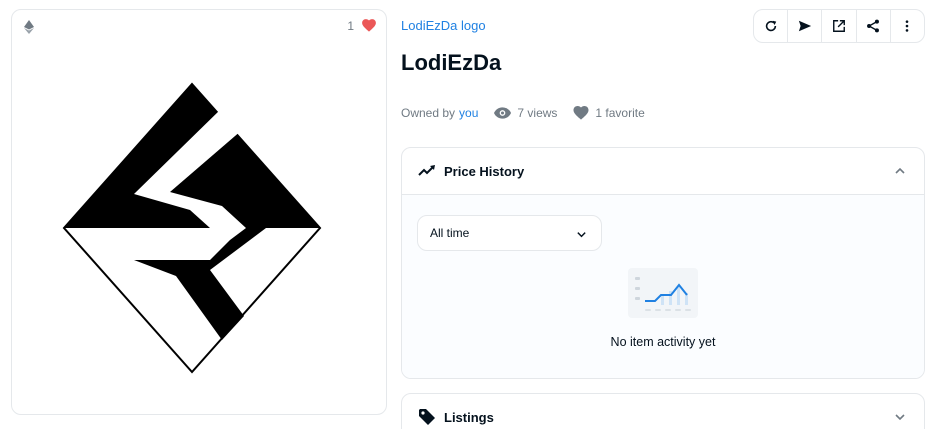 The image size is (933, 429). What do you see at coordinates (451, 62) in the screenshot?
I see `asset-title: LodiEzDa` at bounding box center [451, 62].